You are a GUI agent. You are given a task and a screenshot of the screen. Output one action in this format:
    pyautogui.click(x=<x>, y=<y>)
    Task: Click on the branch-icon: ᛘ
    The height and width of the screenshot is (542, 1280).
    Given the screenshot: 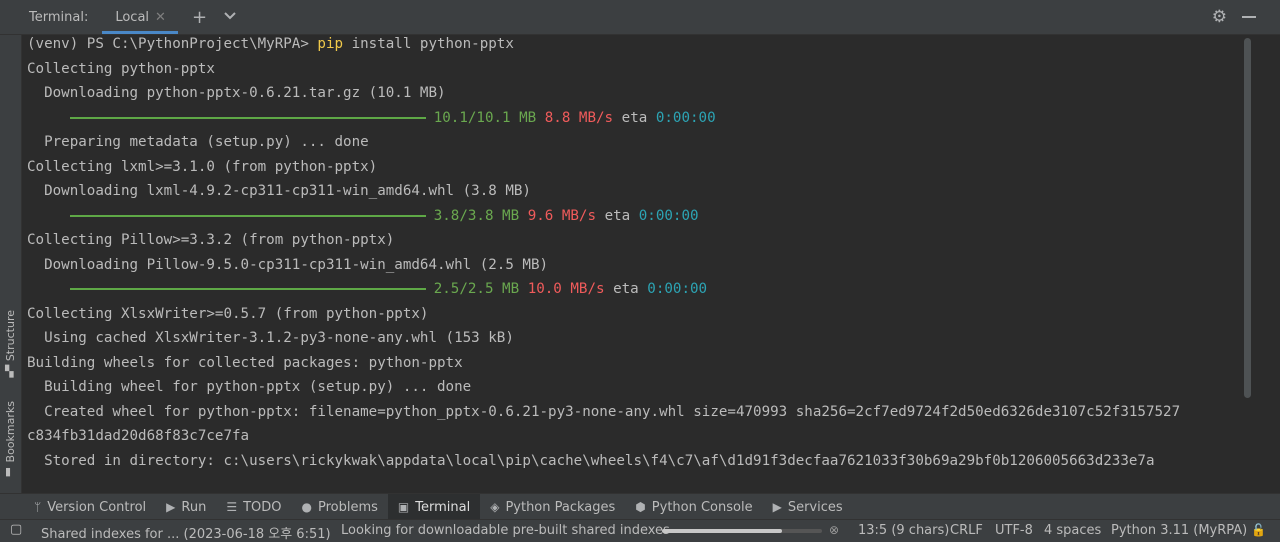 What is the action you would take?
    pyautogui.click(x=38, y=507)
    